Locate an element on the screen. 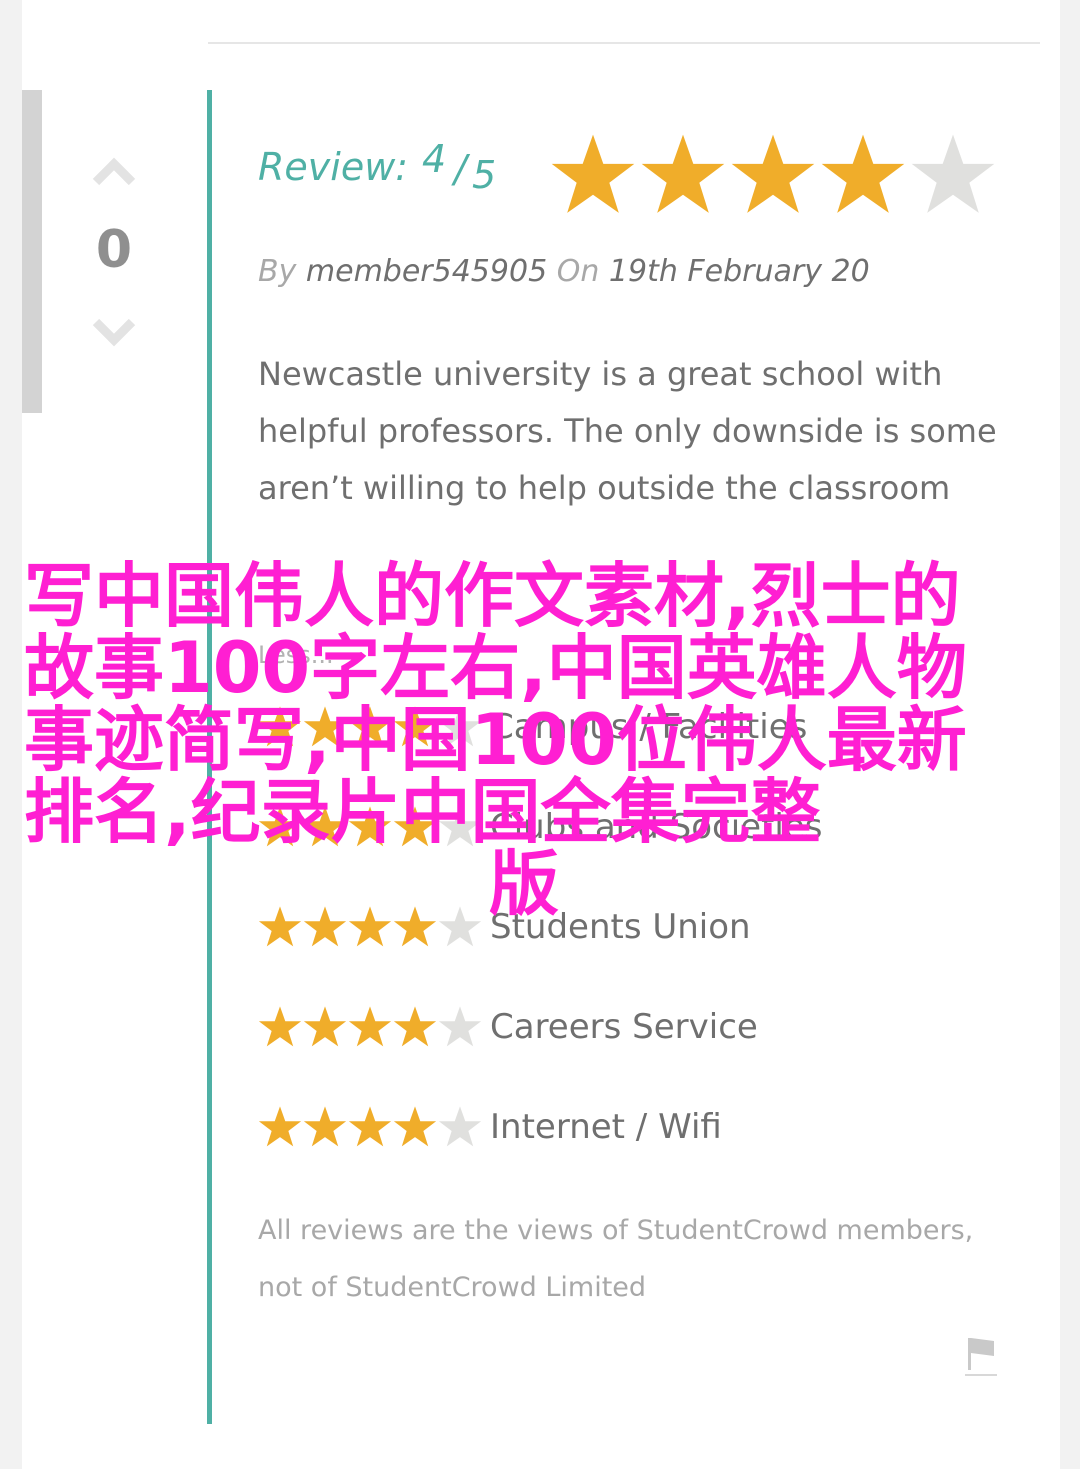 Image resolution: width=1080 pixels, height=1469 pixels. overlay-headline-last: 版 is located at coordinates (524, 884).